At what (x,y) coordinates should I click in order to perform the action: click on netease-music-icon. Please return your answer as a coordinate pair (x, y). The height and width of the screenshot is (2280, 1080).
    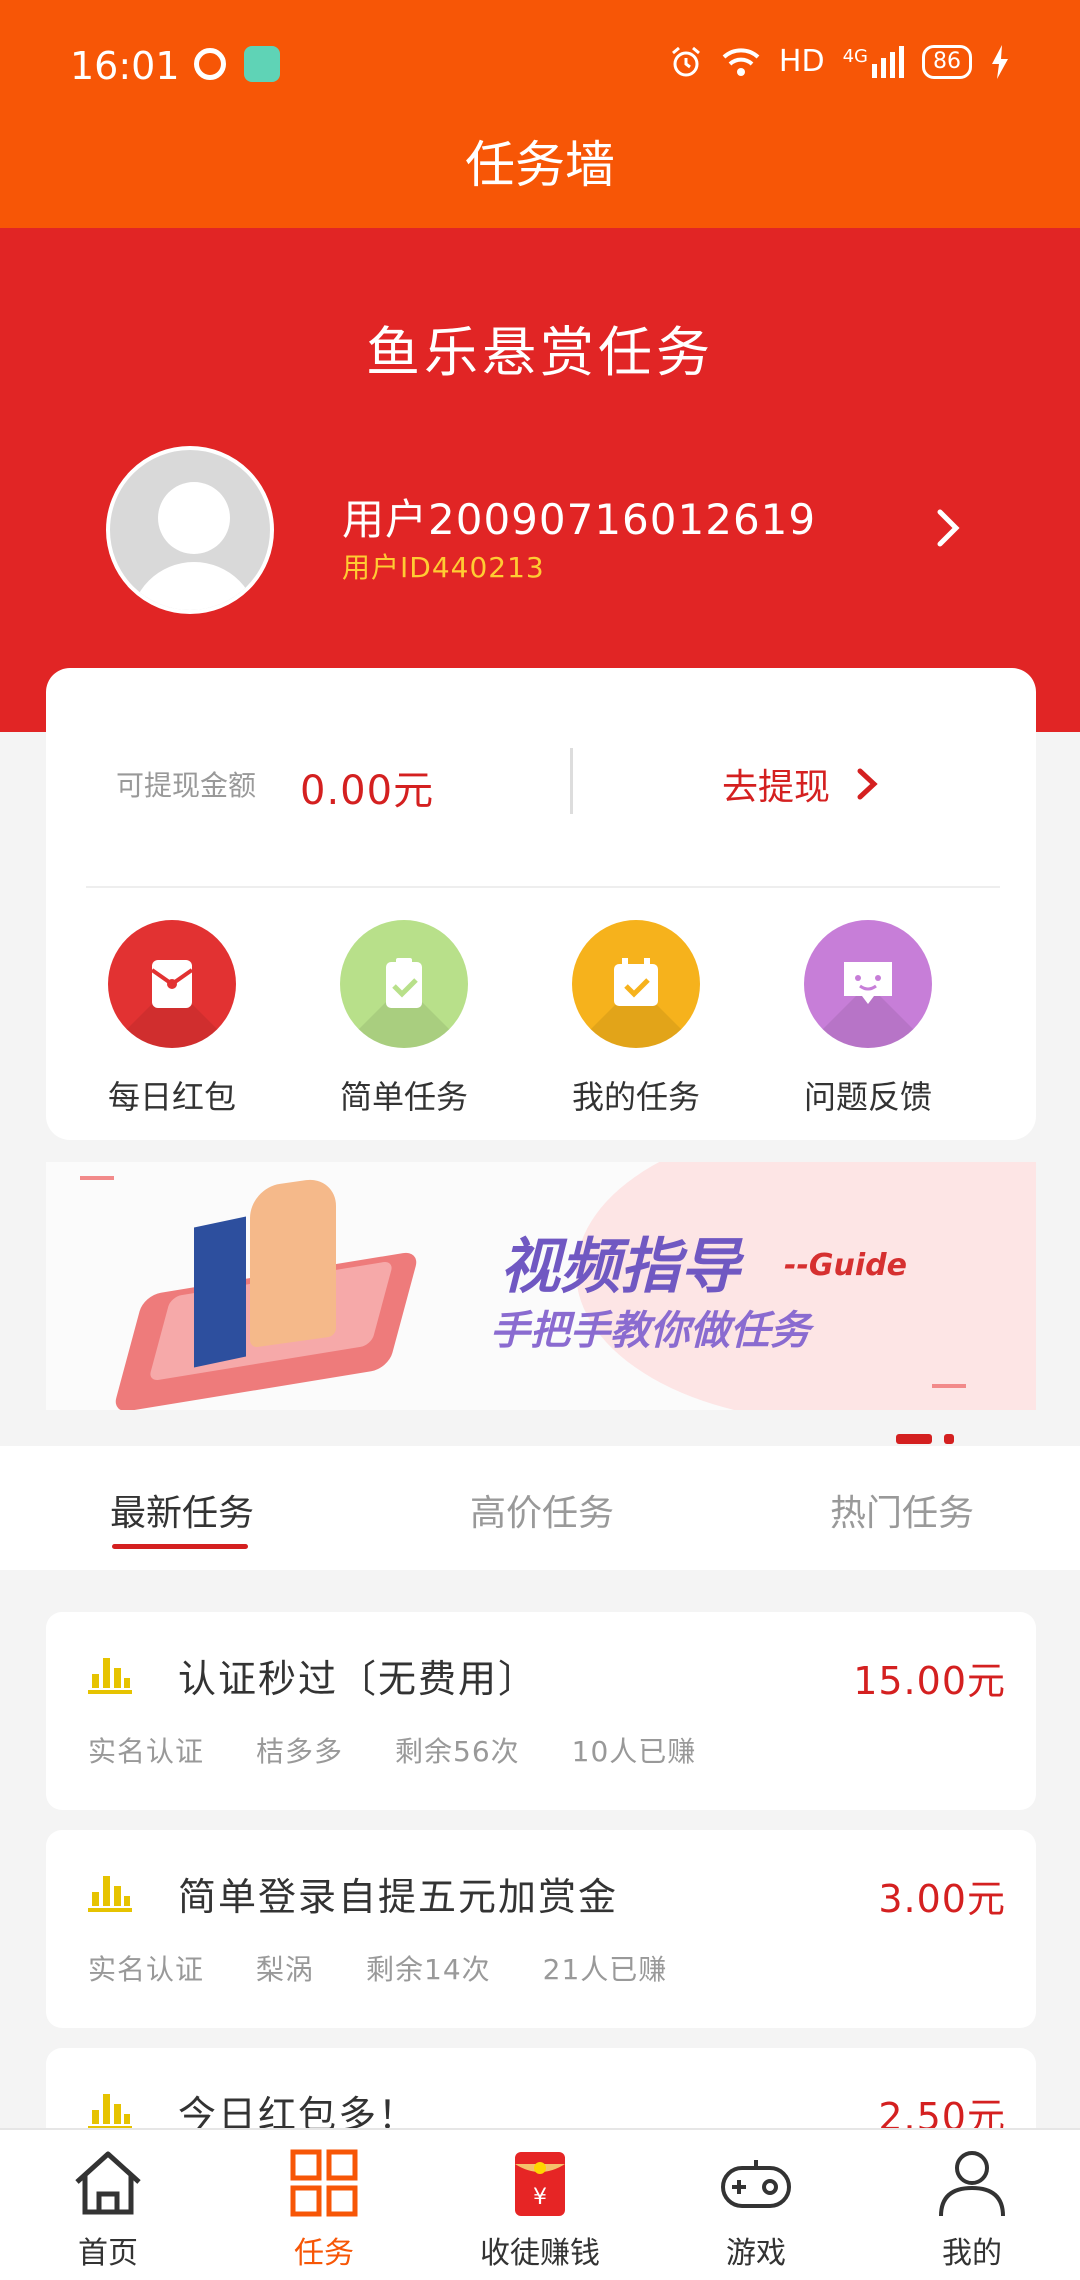
    Looking at the image, I should click on (210, 64).